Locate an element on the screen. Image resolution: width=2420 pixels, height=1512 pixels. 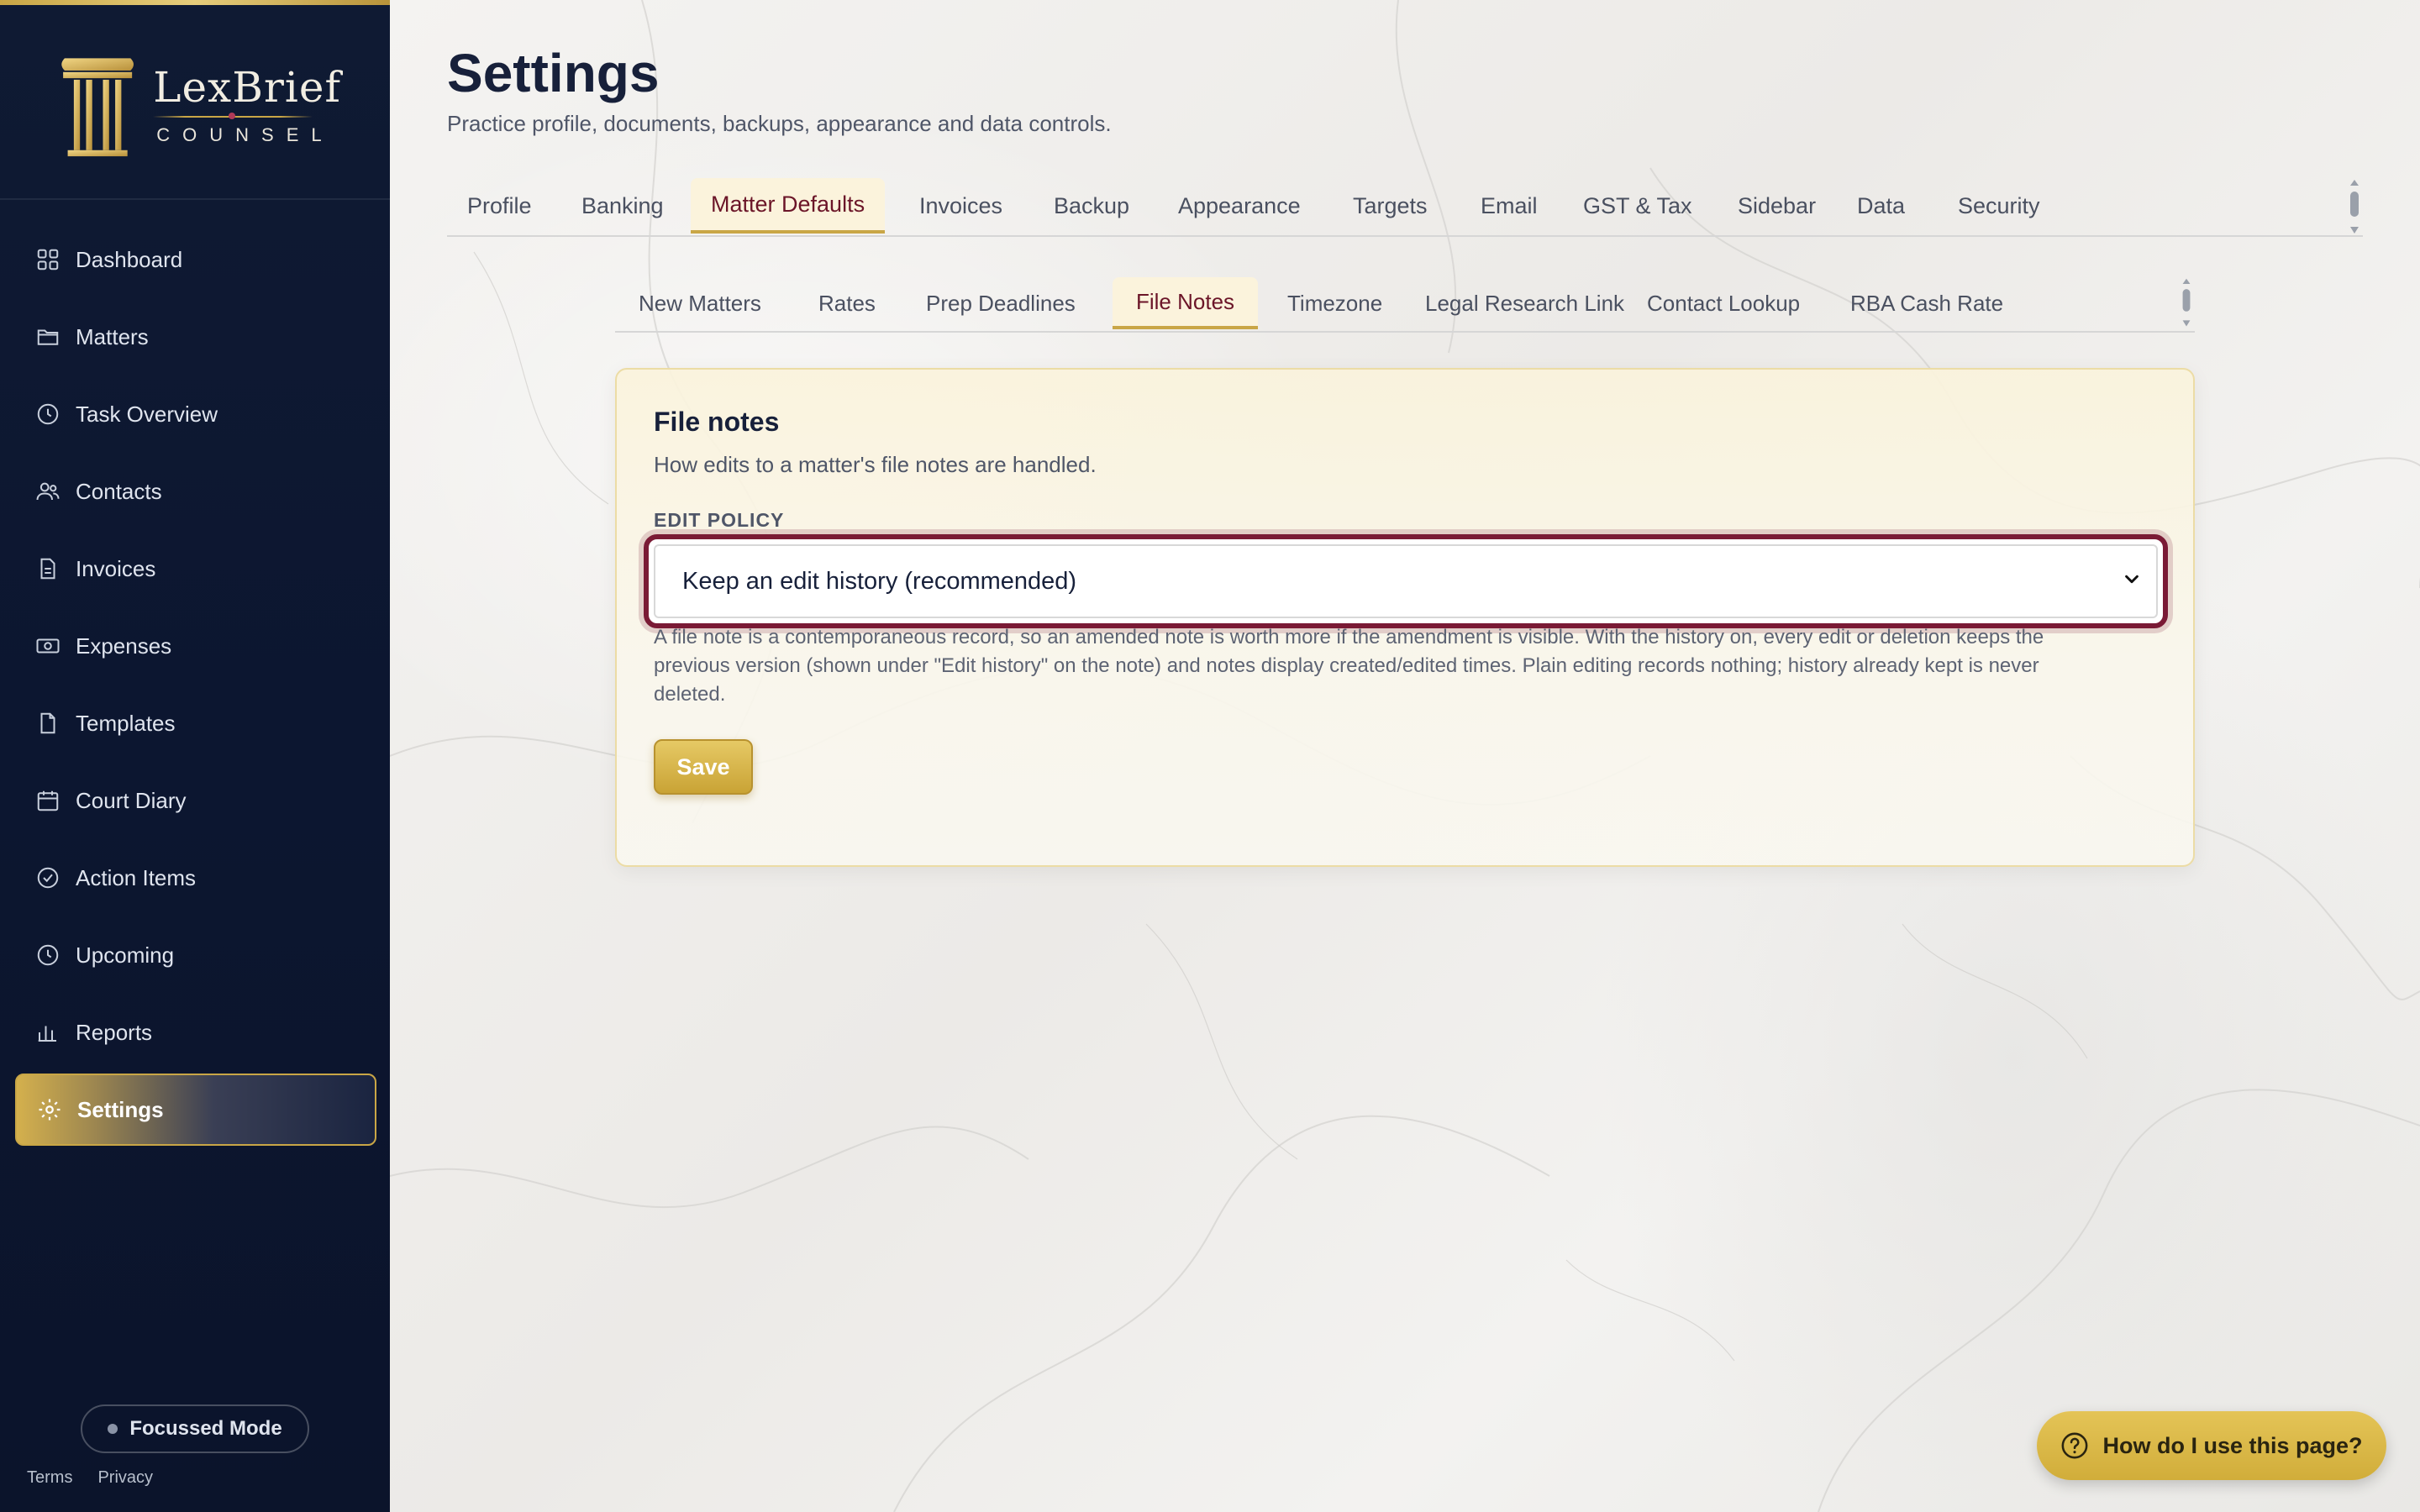
subtab-legal-research-link: Legal Research Link is located at coordinates (1525, 303).